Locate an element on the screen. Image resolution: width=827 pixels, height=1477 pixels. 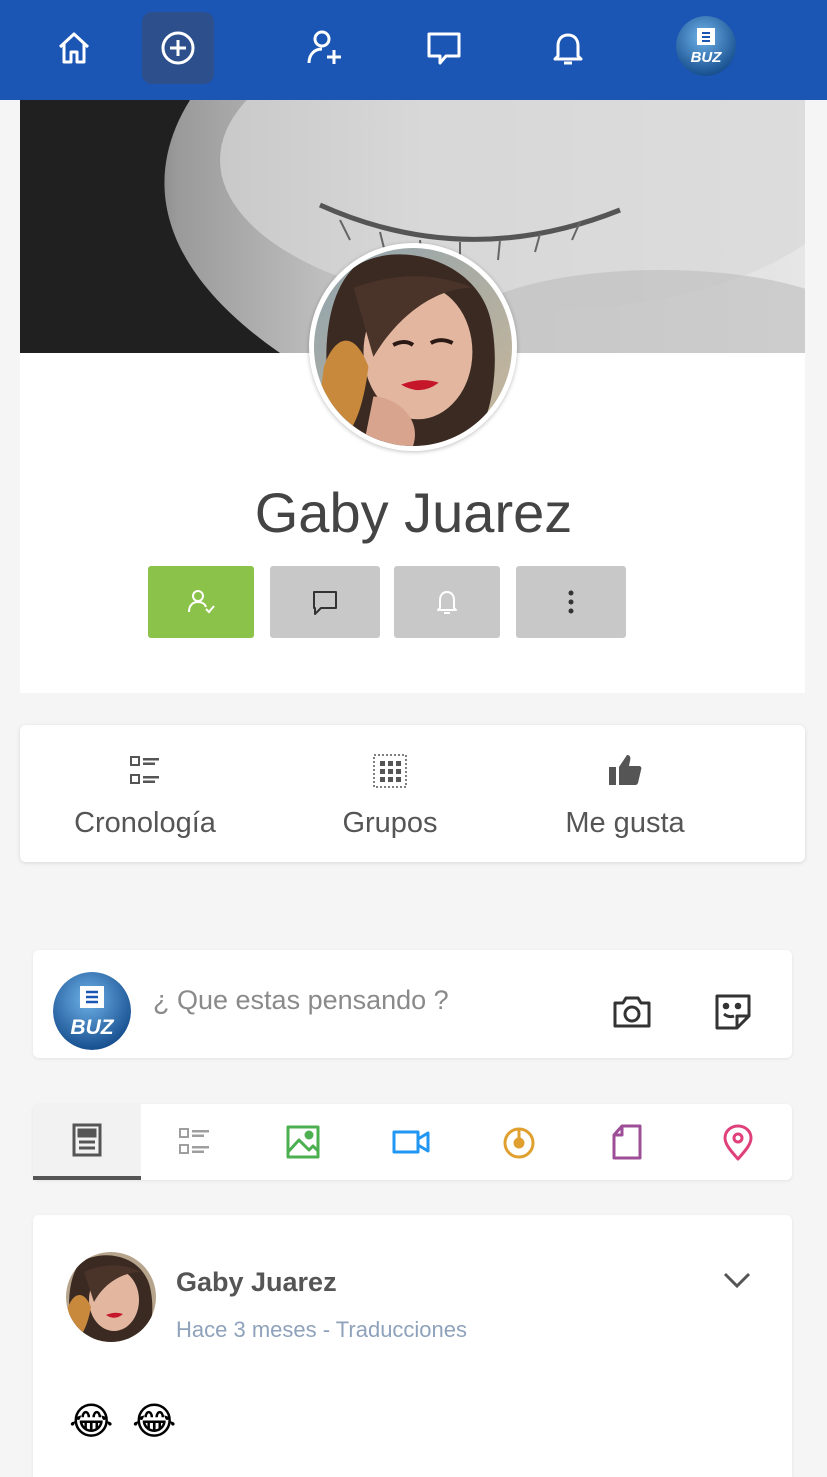
filter-places is located at coordinates (738, 1142).